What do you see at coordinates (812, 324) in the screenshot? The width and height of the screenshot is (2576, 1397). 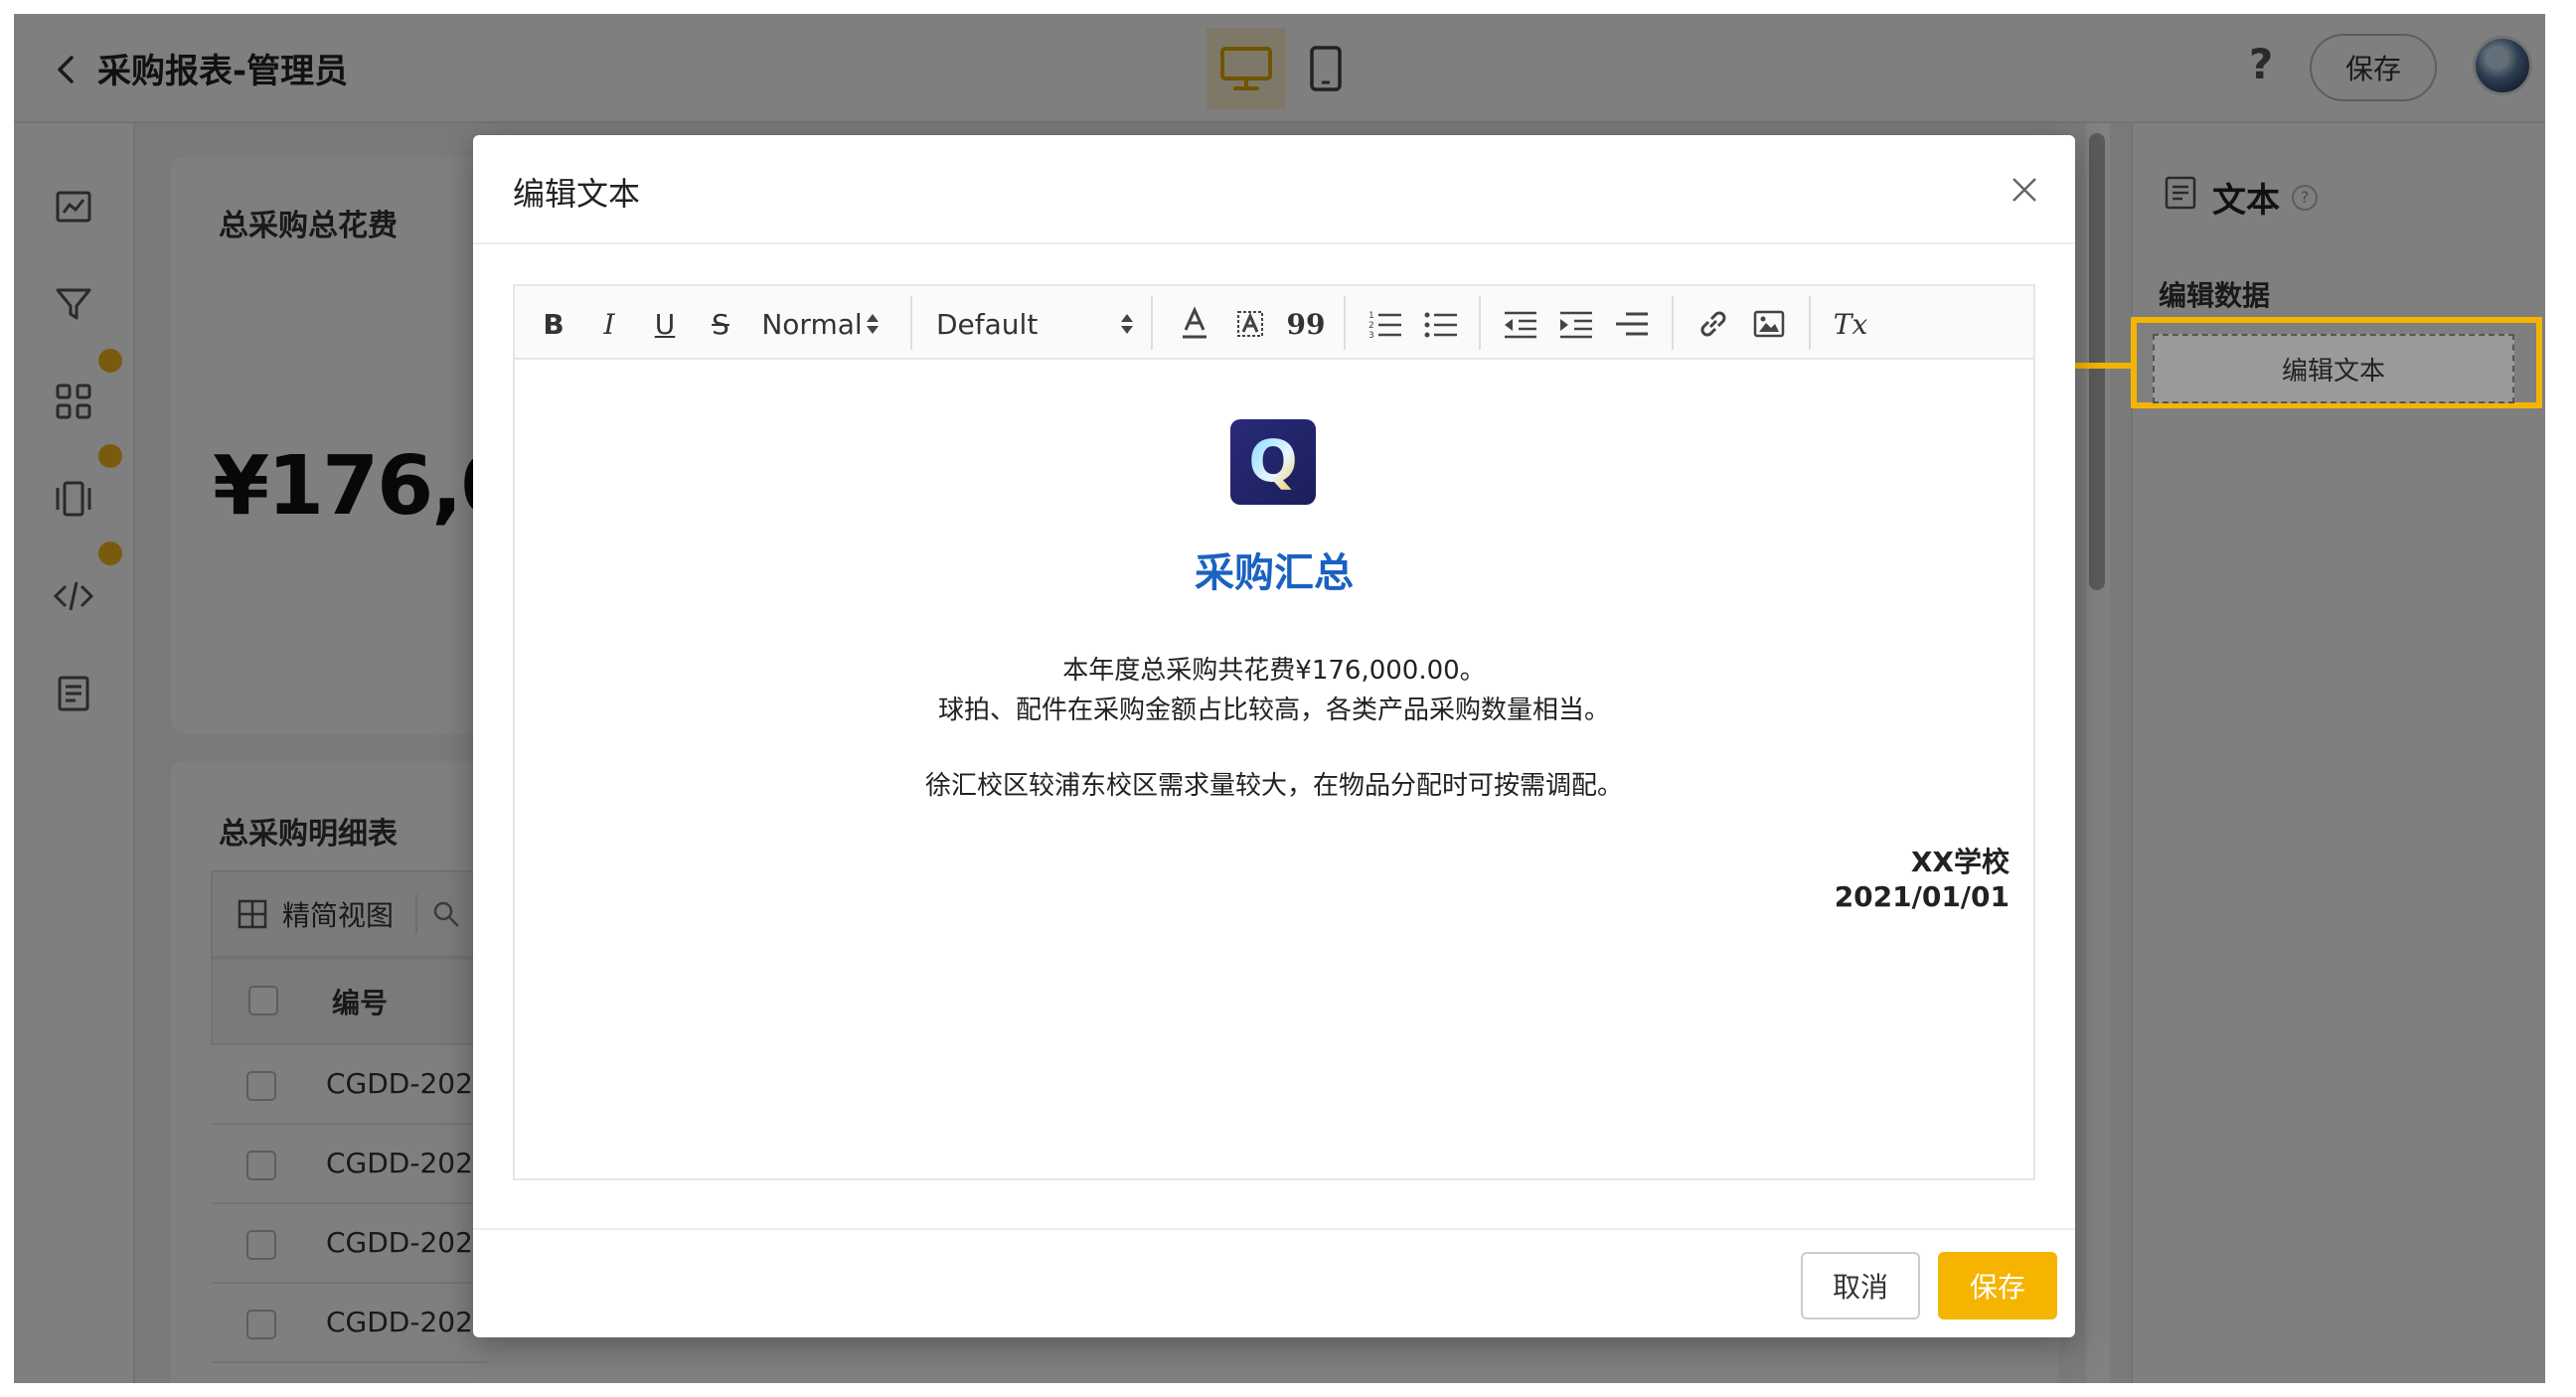 I see `header-select-value: Normal` at bounding box center [812, 324].